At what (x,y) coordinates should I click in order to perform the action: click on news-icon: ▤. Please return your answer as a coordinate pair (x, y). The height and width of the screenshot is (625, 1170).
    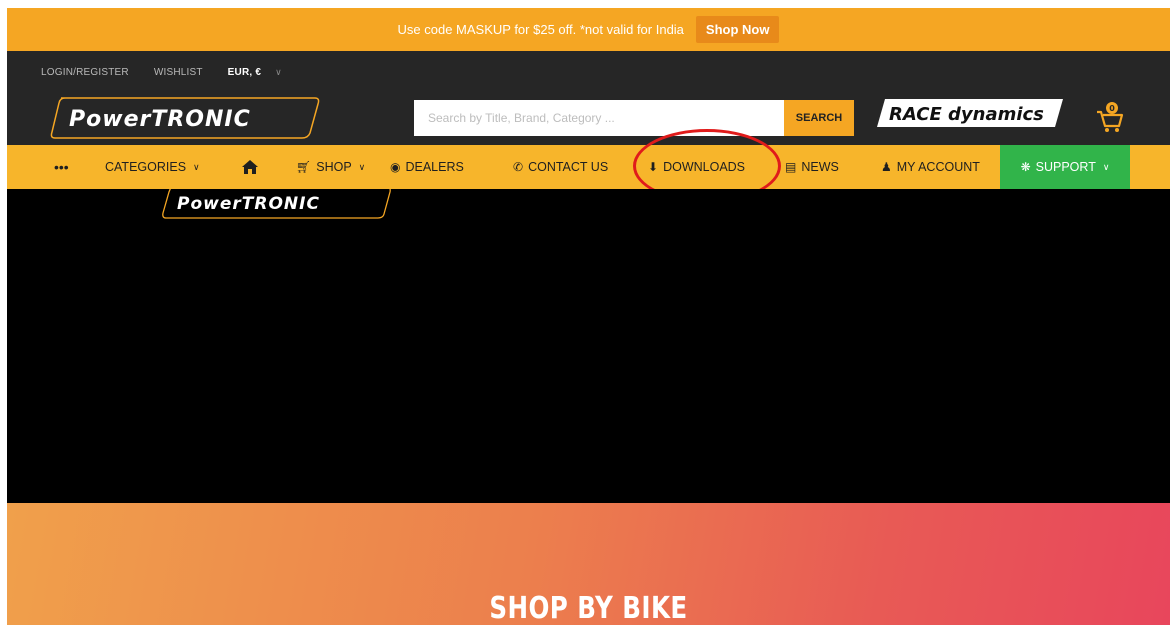
    Looking at the image, I should click on (791, 167).